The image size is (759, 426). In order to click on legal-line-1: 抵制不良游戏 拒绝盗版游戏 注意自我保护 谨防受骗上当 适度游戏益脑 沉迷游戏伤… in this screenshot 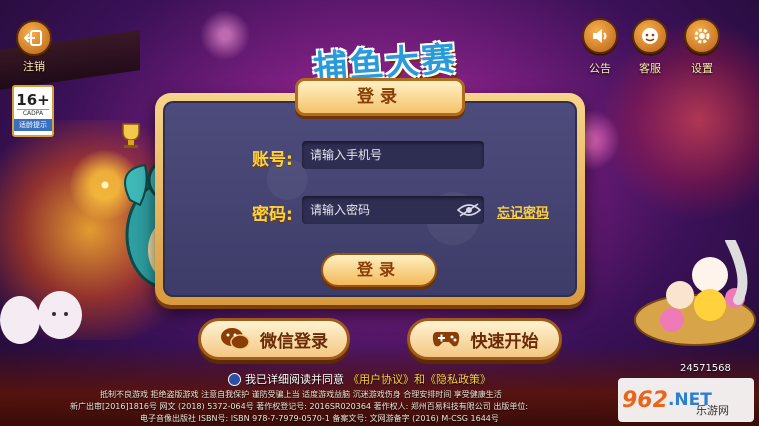, I will do `click(301, 394)`.